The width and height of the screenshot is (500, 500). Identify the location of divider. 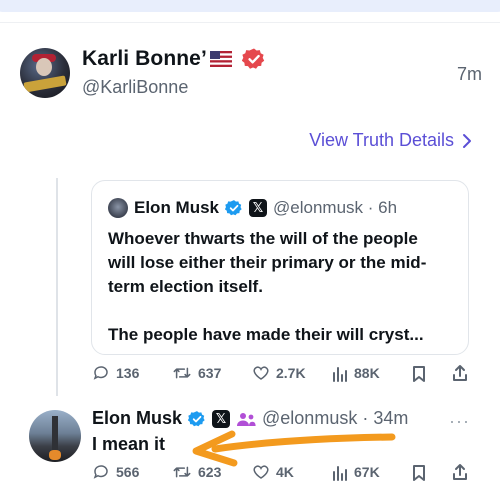
(250, 22).